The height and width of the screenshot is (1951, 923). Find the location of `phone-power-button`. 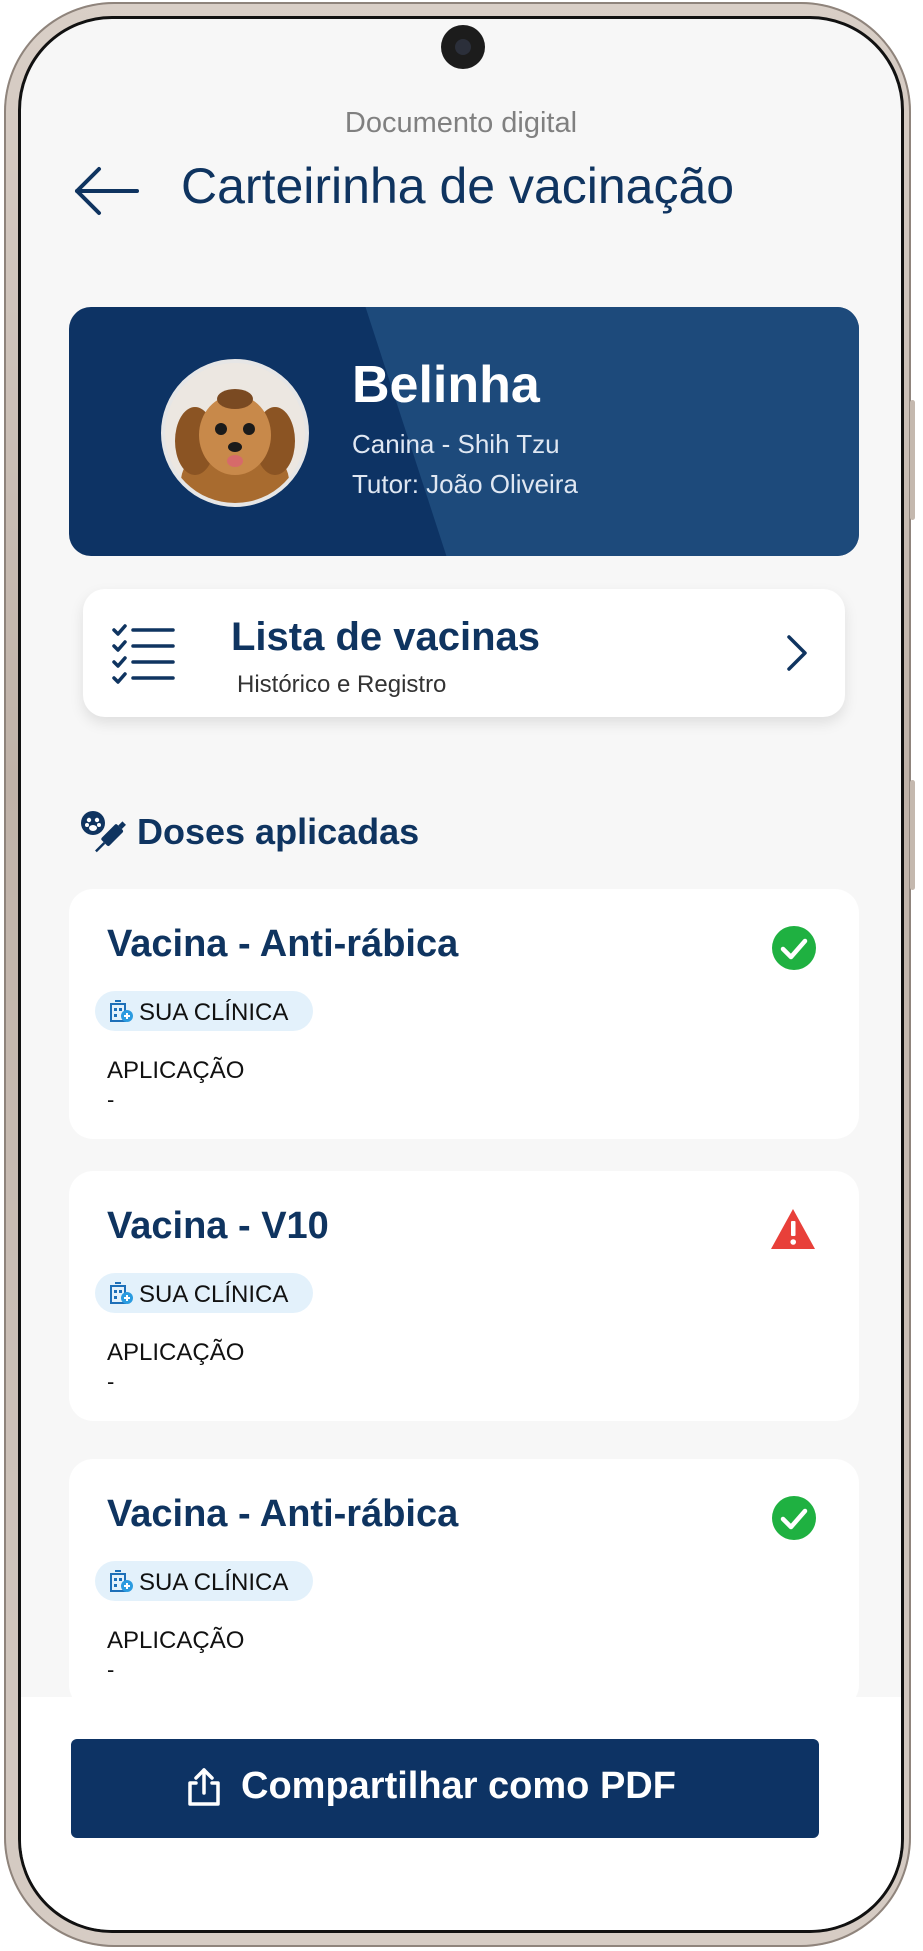

phone-power-button is located at coordinates (912, 835).